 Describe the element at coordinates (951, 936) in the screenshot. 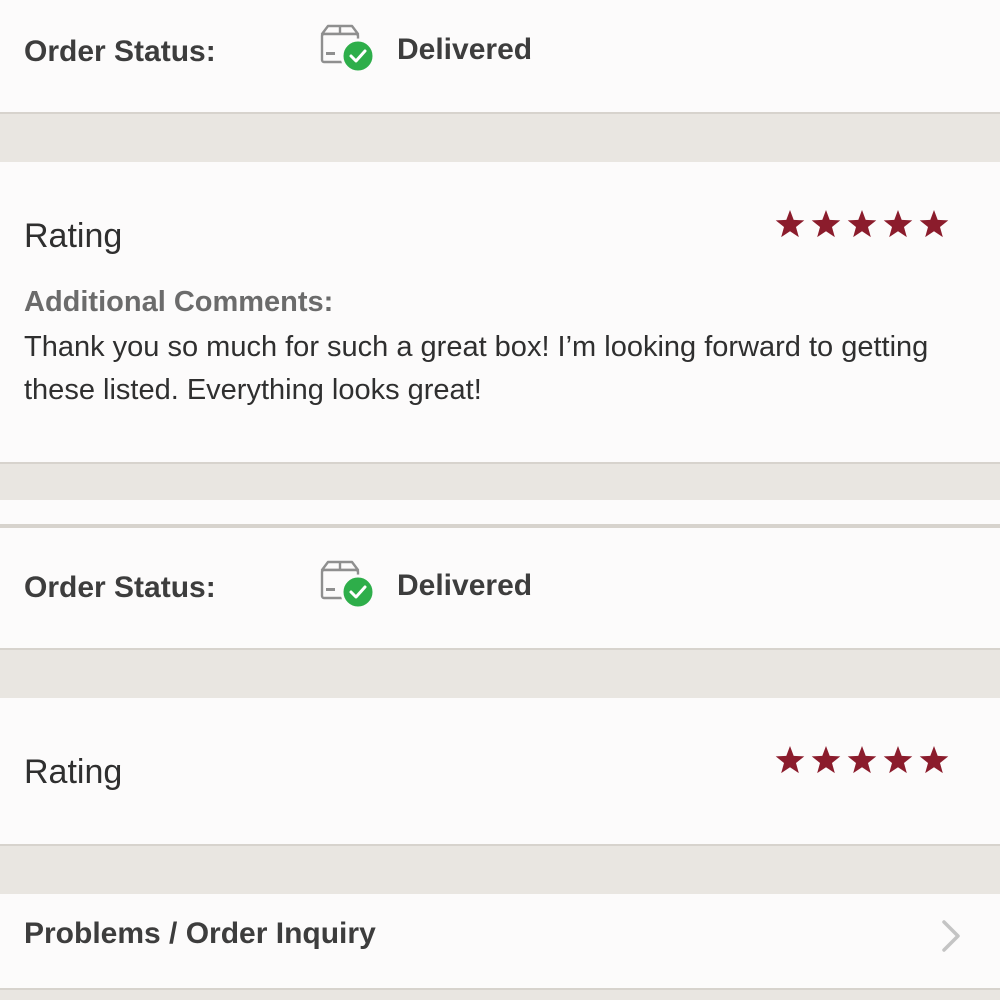

I see `chevron-right-icon` at that location.